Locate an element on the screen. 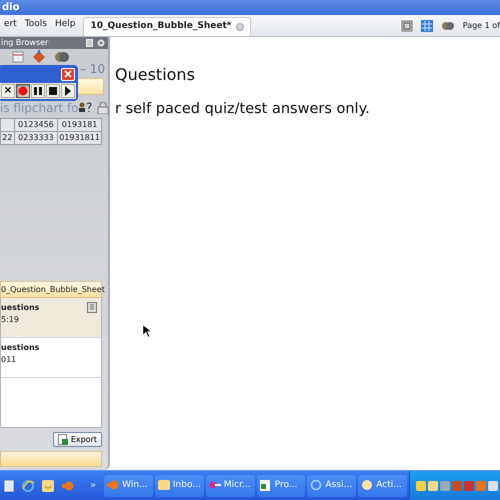 The width and height of the screenshot is (500, 500). menu-item: Tools is located at coordinates (35, 27).